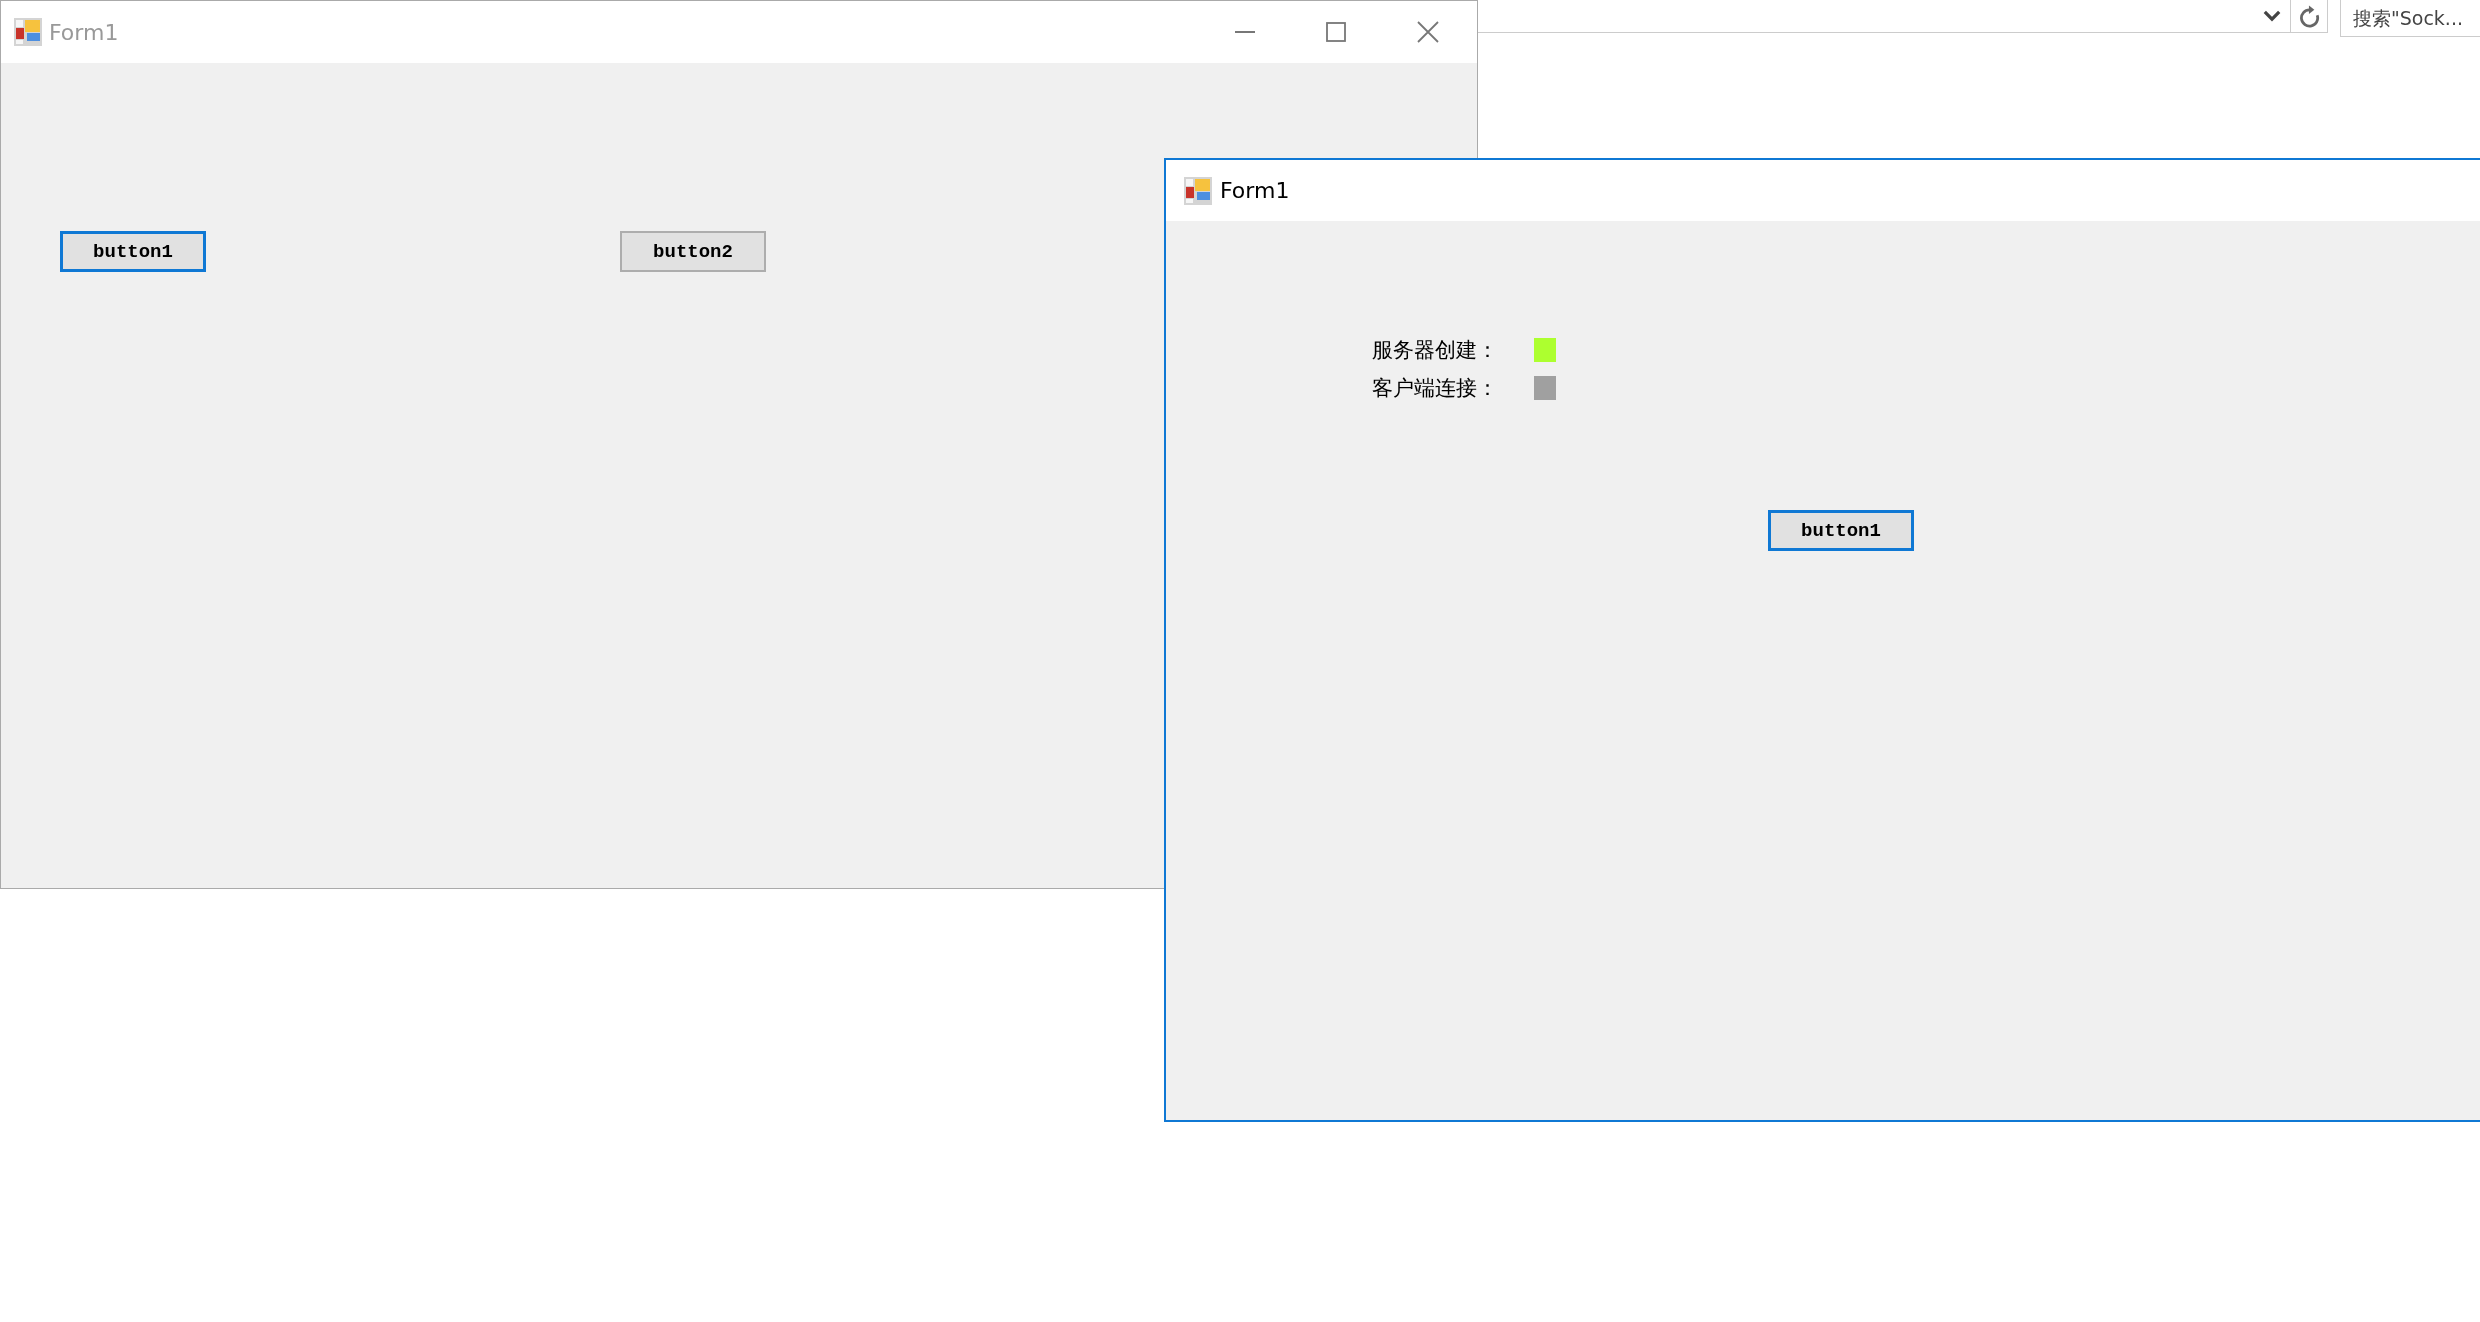  Describe the element at coordinates (693, 251) in the screenshot. I see `form-button: button2` at that location.